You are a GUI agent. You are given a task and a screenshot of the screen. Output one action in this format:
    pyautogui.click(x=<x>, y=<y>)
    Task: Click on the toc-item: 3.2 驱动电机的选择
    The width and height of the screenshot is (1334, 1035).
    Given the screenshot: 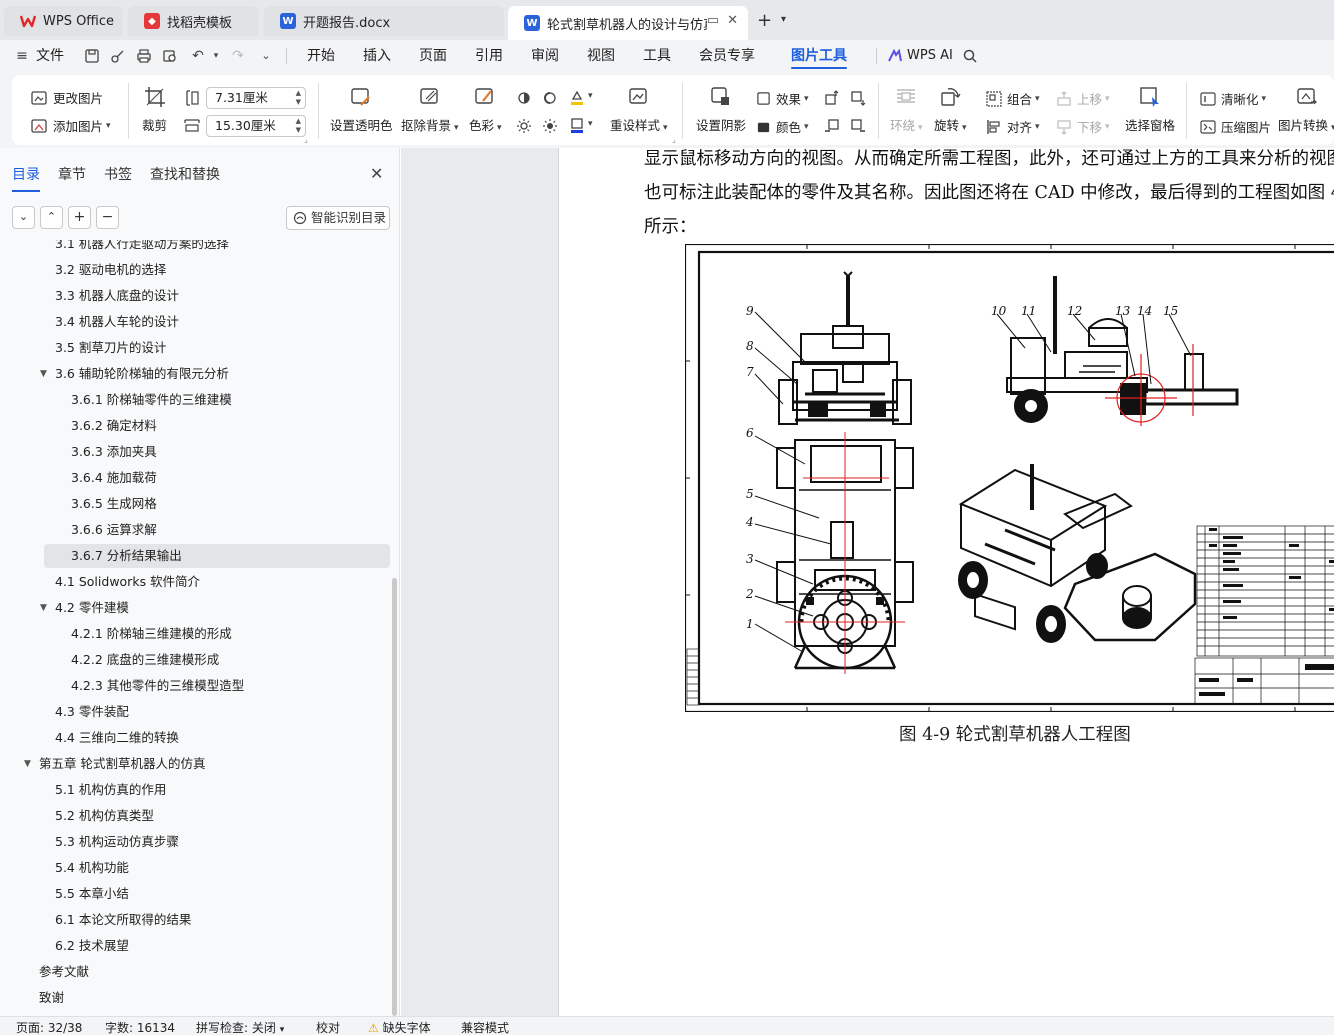 What is the action you would take?
    pyautogui.click(x=217, y=270)
    